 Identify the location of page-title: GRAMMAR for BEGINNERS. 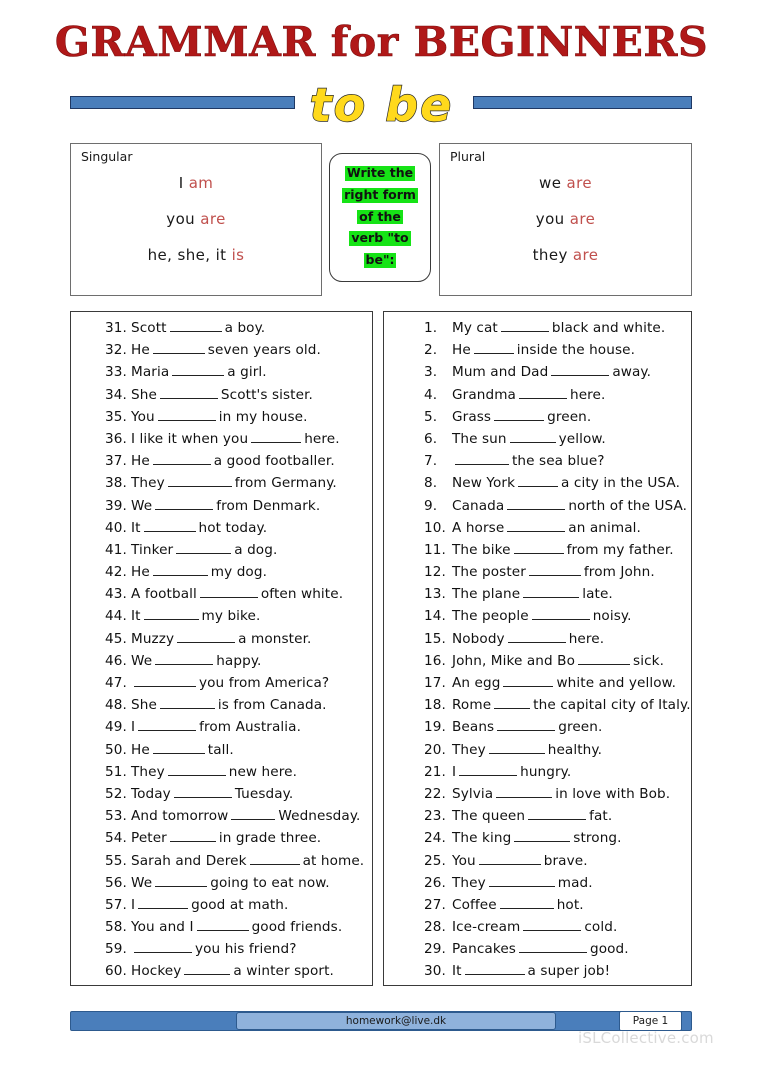
(381, 42).